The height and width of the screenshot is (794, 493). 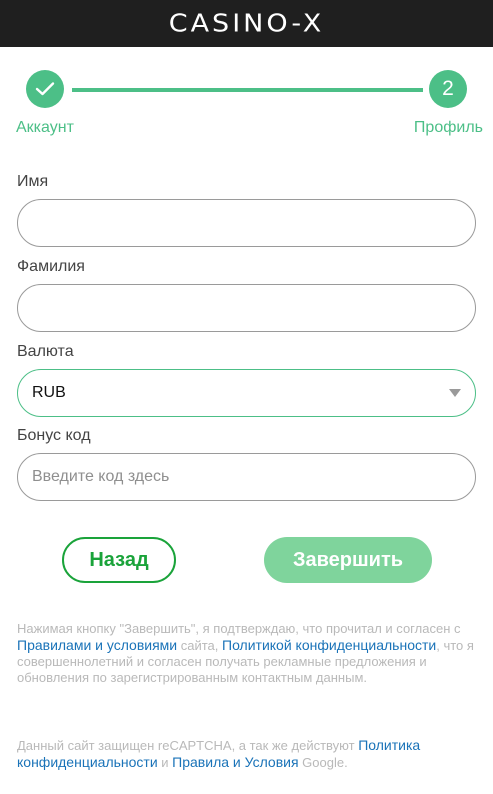 I want to click on first-name-label: Имя, so click(x=33, y=181).